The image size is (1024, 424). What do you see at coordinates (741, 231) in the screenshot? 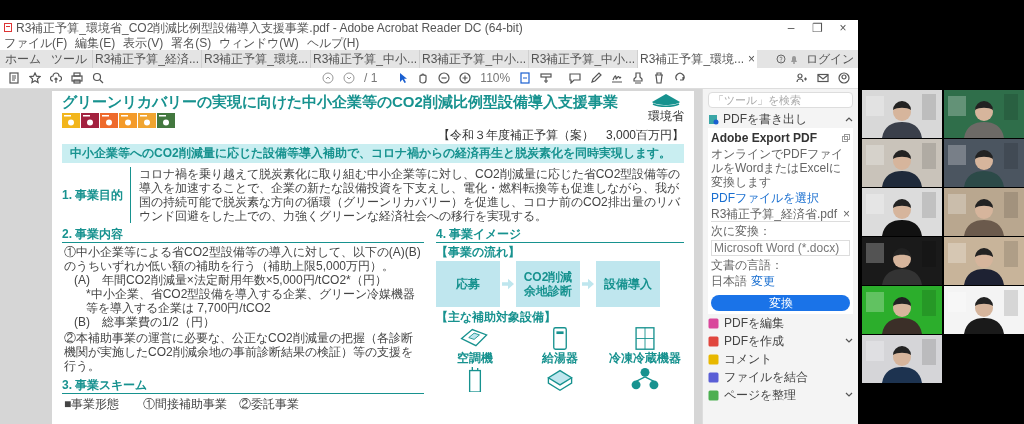
I see `field-label: 次に変換：` at bounding box center [741, 231].